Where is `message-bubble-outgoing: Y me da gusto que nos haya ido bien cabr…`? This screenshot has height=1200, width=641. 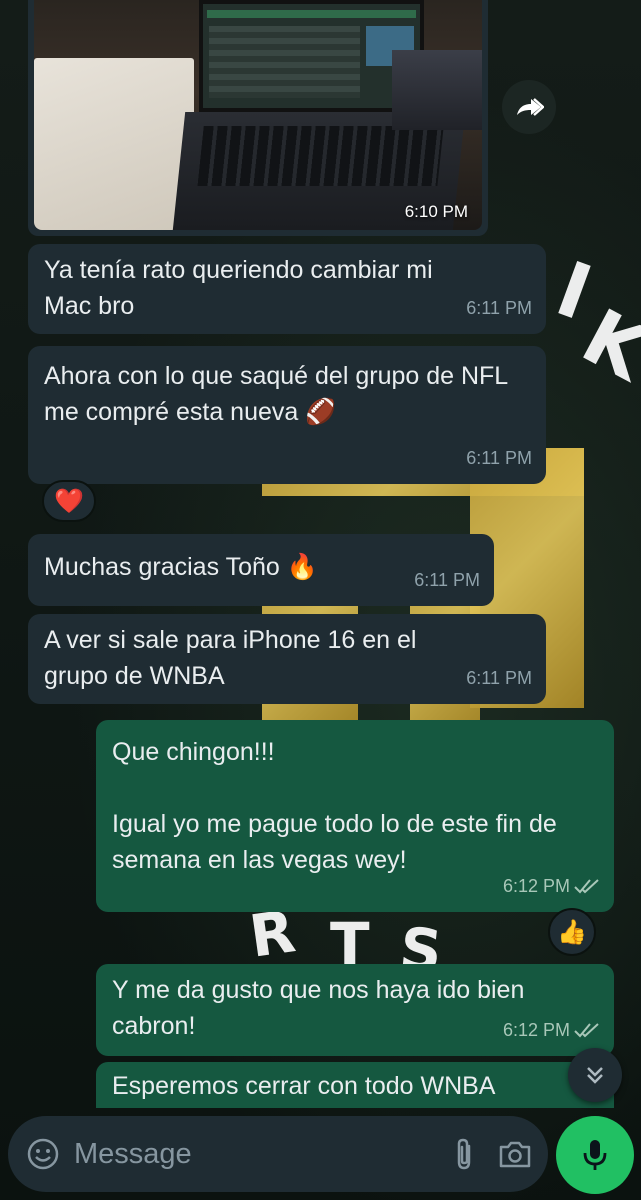 message-bubble-outgoing: Y me da gusto que nos haya ido bien cabr… is located at coordinates (355, 1010).